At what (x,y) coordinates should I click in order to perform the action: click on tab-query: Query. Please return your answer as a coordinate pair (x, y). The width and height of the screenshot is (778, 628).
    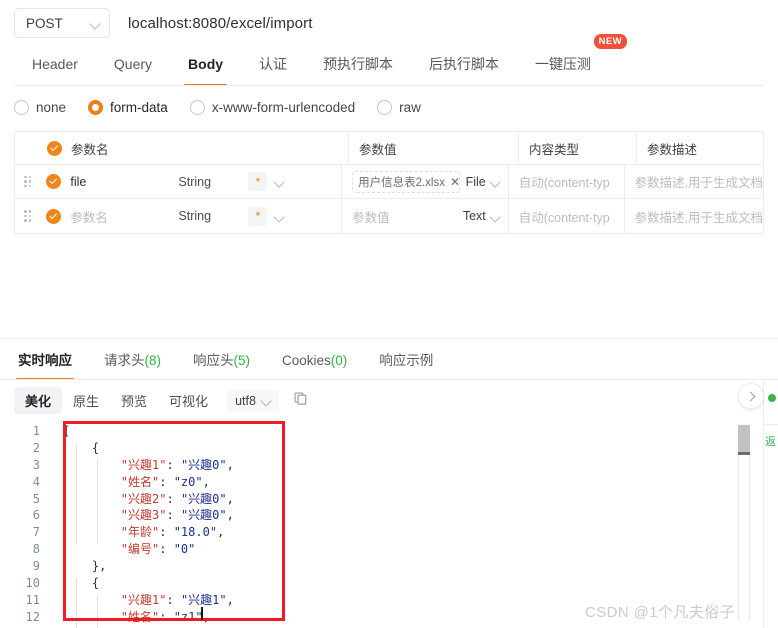
    Looking at the image, I should click on (133, 64).